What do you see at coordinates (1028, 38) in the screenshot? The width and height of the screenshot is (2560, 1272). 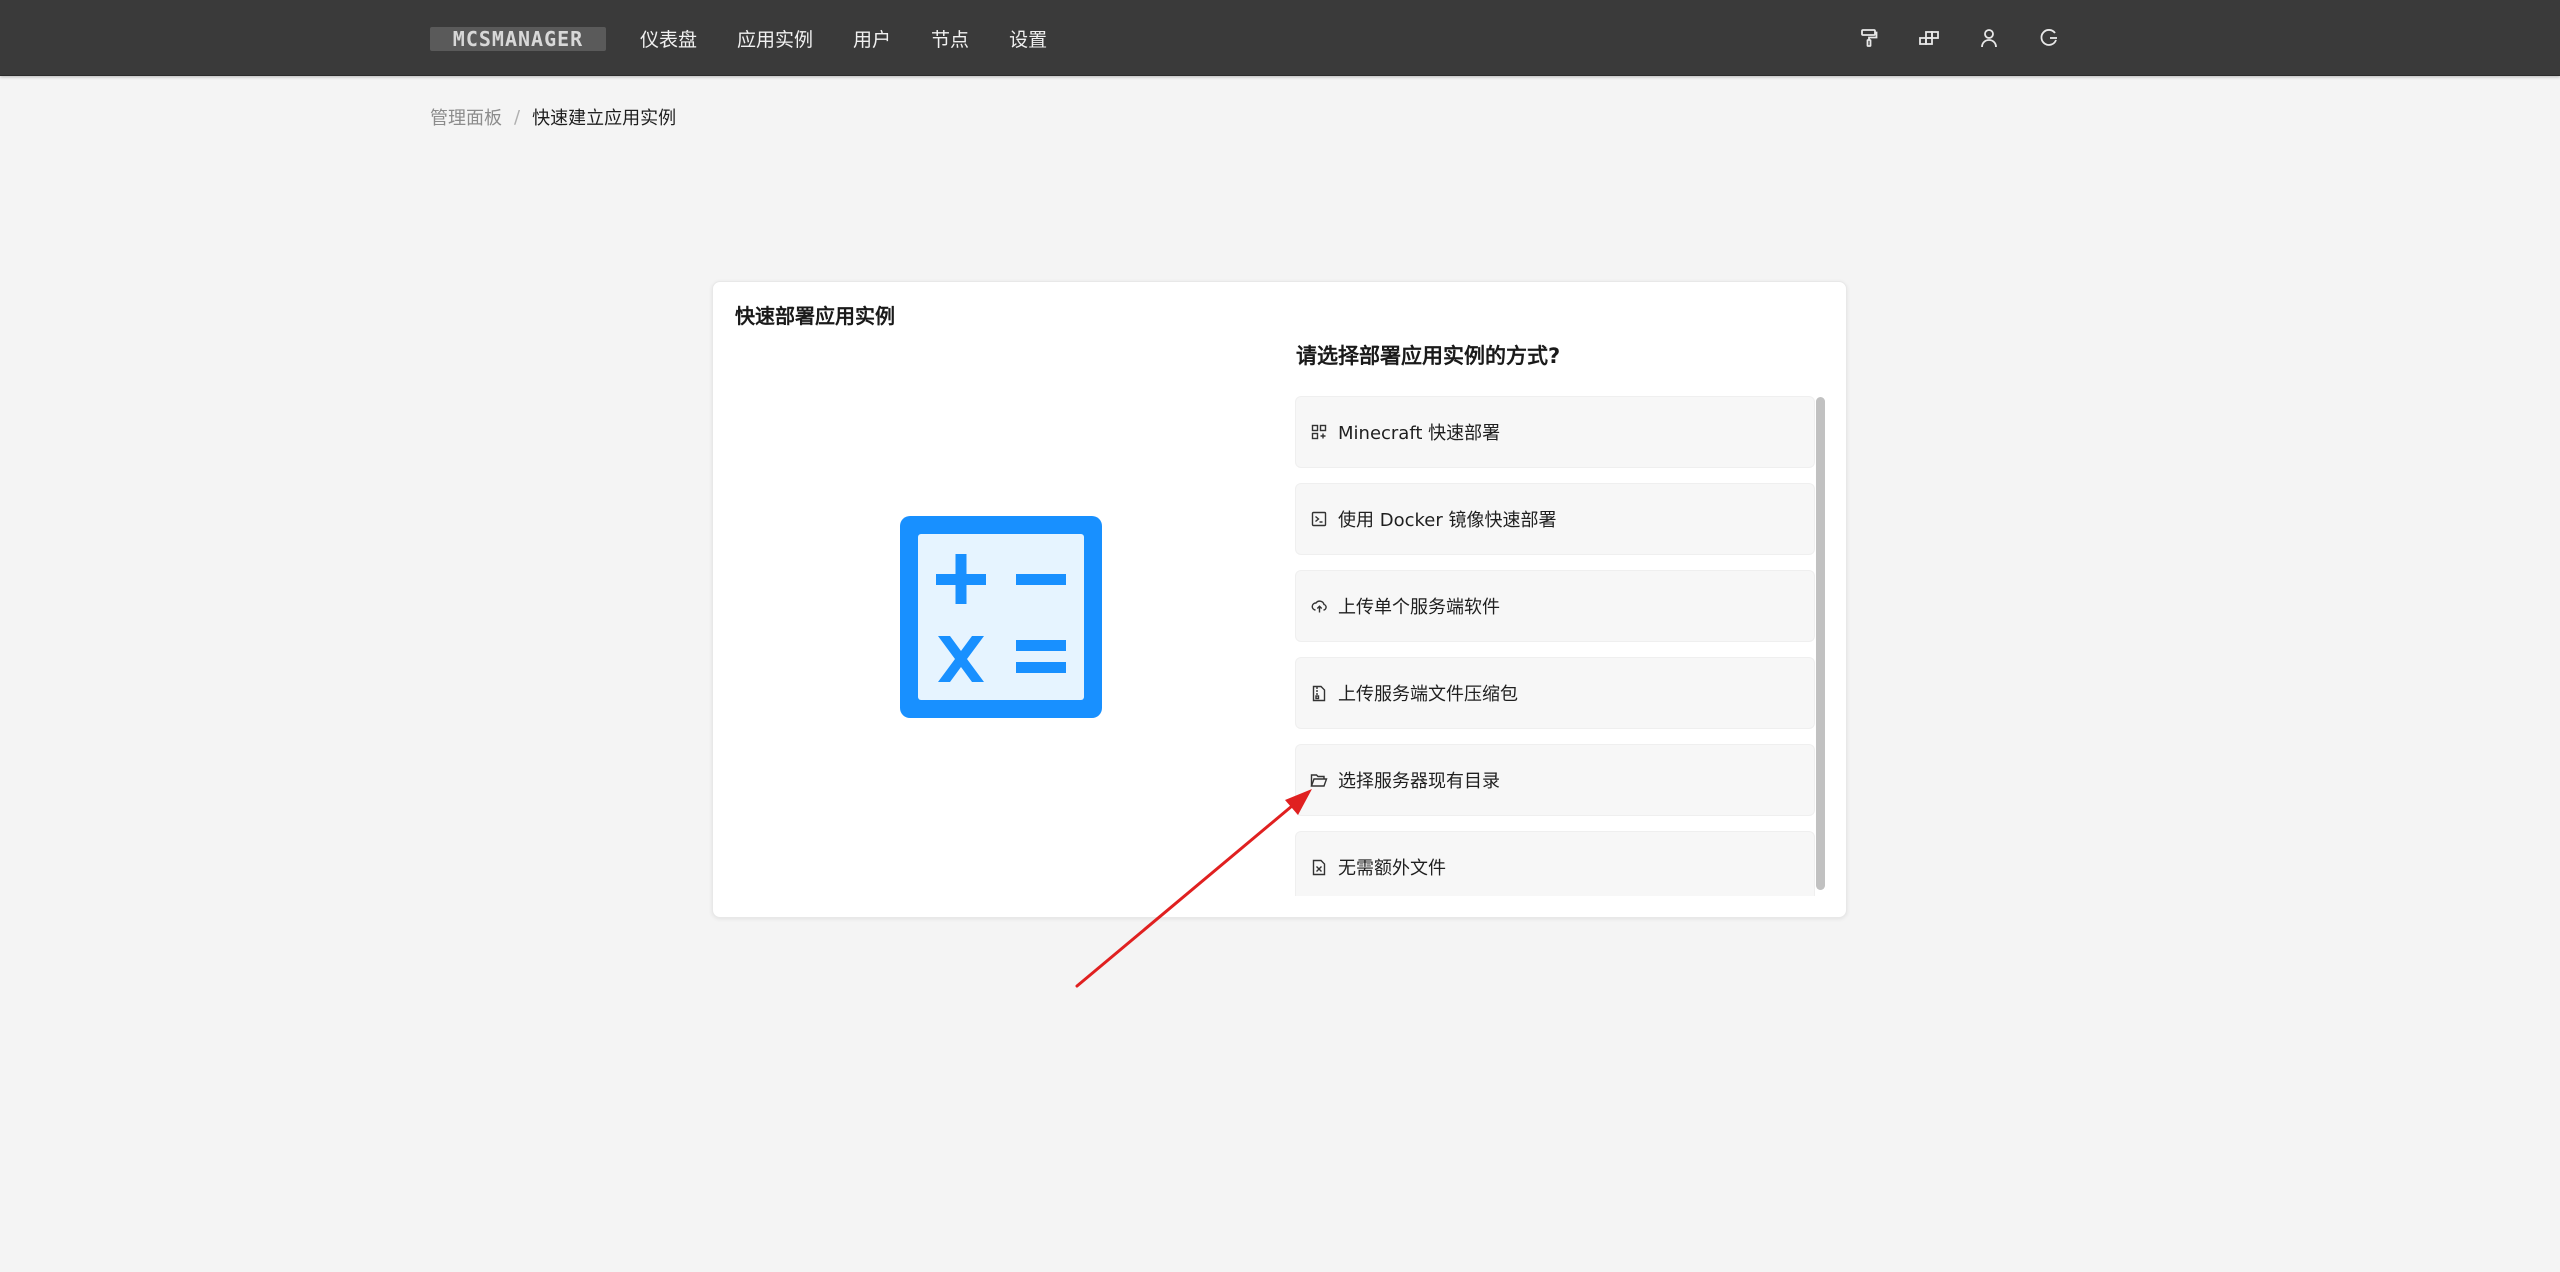 I see `nav-settings: 设置` at bounding box center [1028, 38].